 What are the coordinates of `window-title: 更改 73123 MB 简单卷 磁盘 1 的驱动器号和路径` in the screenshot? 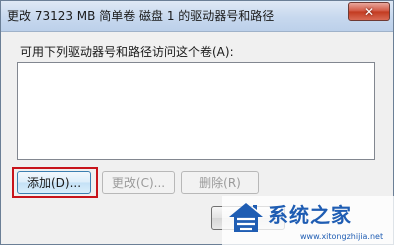 It's located at (141, 16).